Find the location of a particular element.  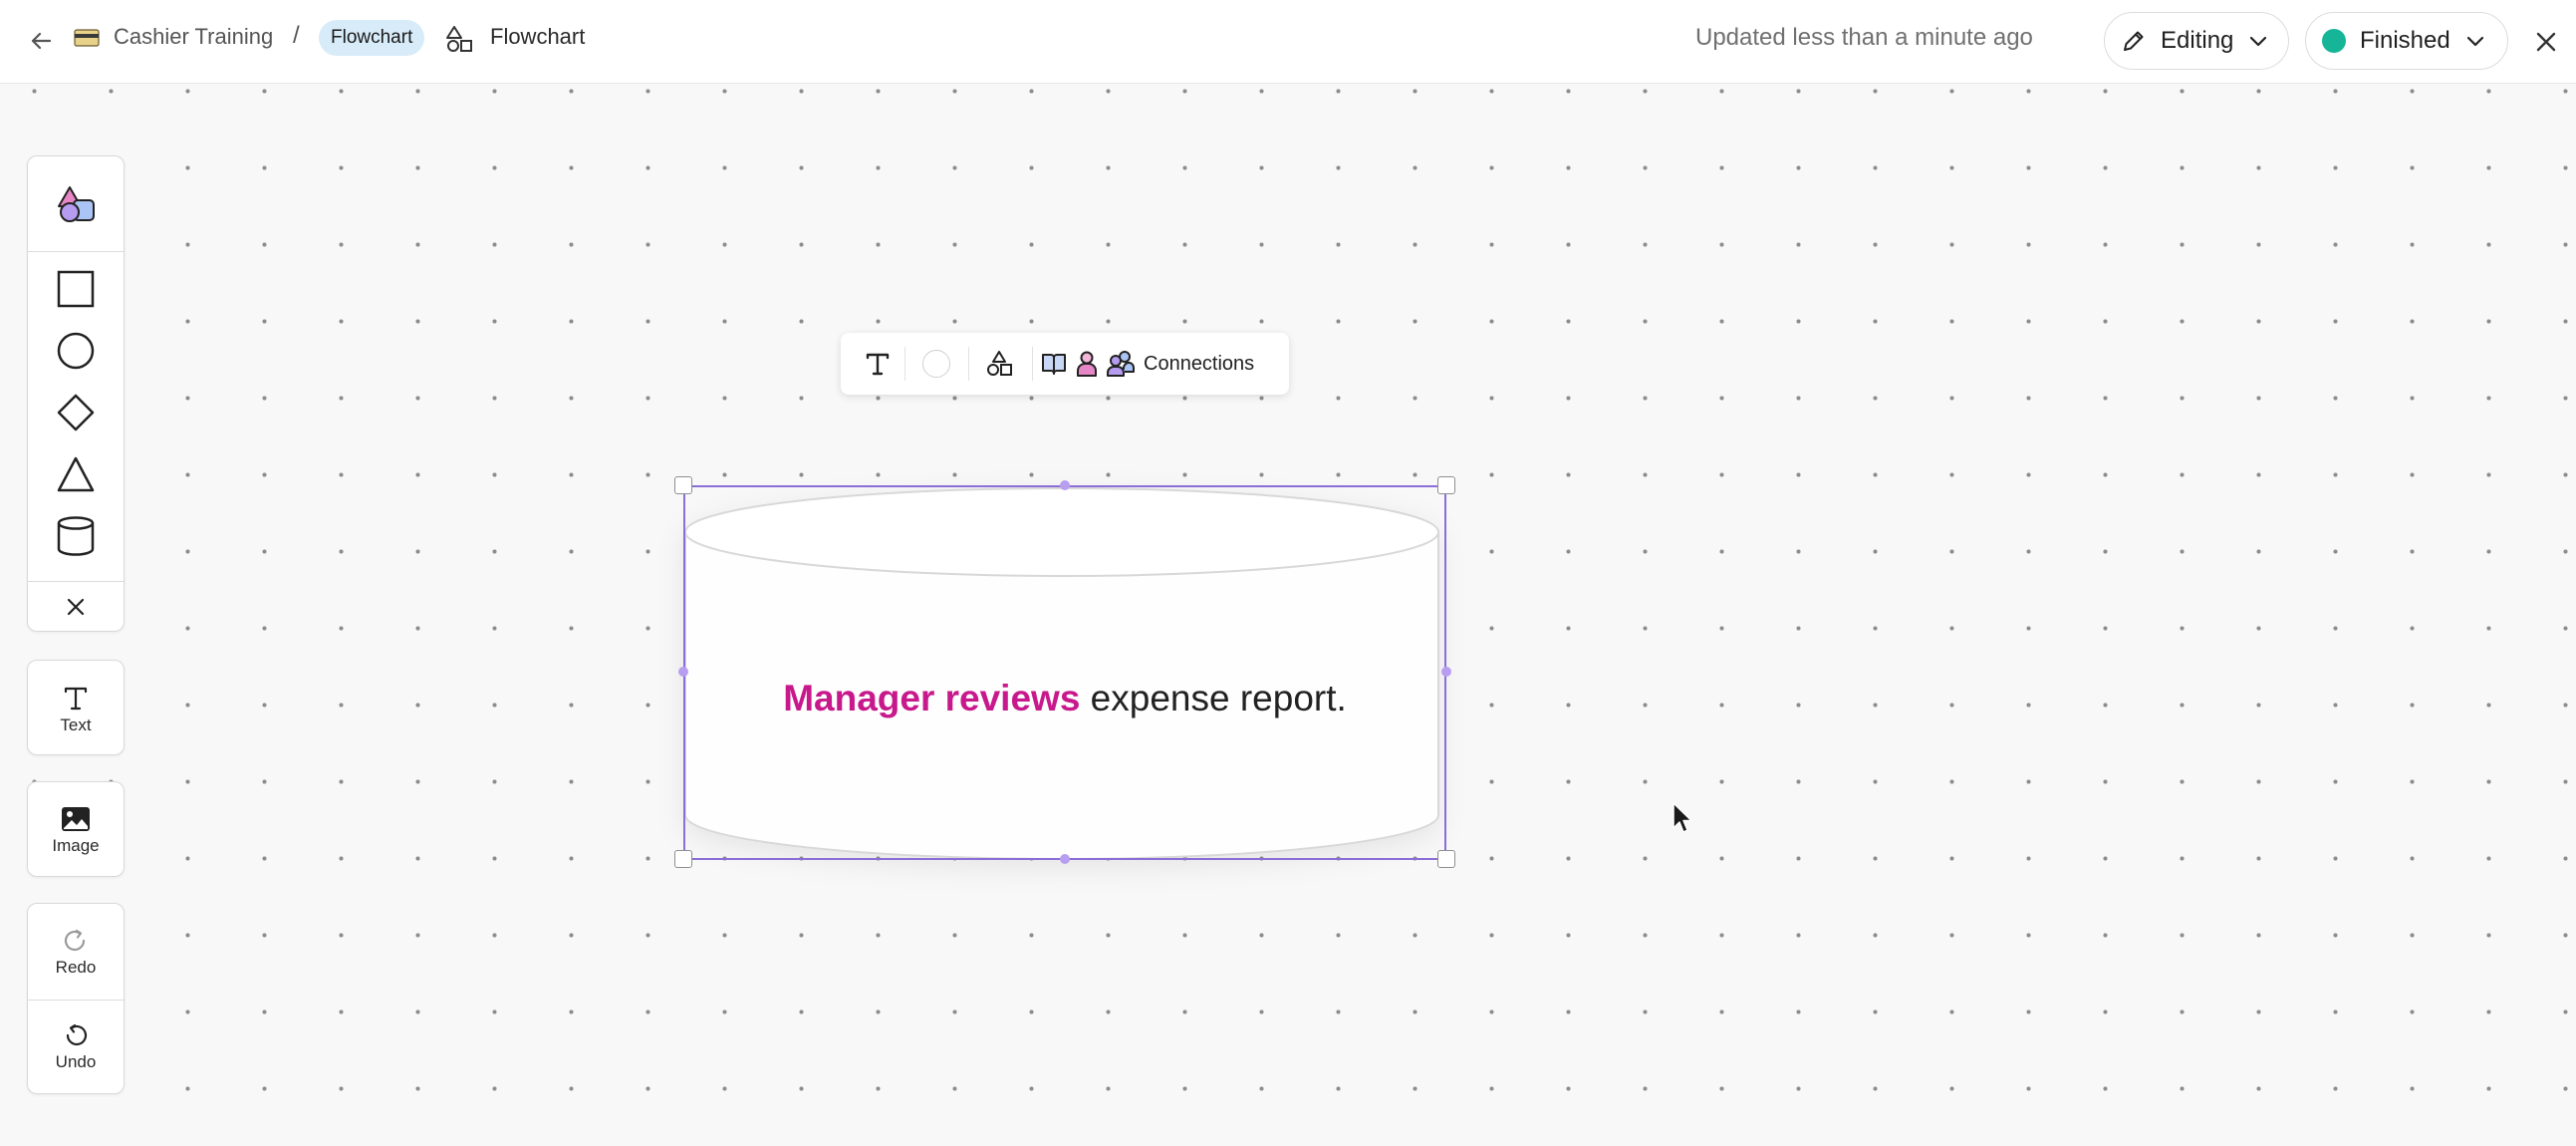

history-palette: Redo Undo is located at coordinates (76, 998).